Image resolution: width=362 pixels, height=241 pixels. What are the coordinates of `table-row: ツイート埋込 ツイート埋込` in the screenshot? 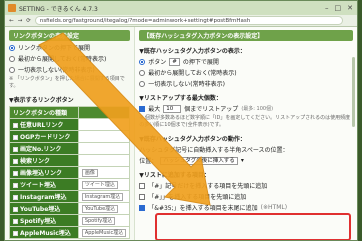 It's located at (70, 184).